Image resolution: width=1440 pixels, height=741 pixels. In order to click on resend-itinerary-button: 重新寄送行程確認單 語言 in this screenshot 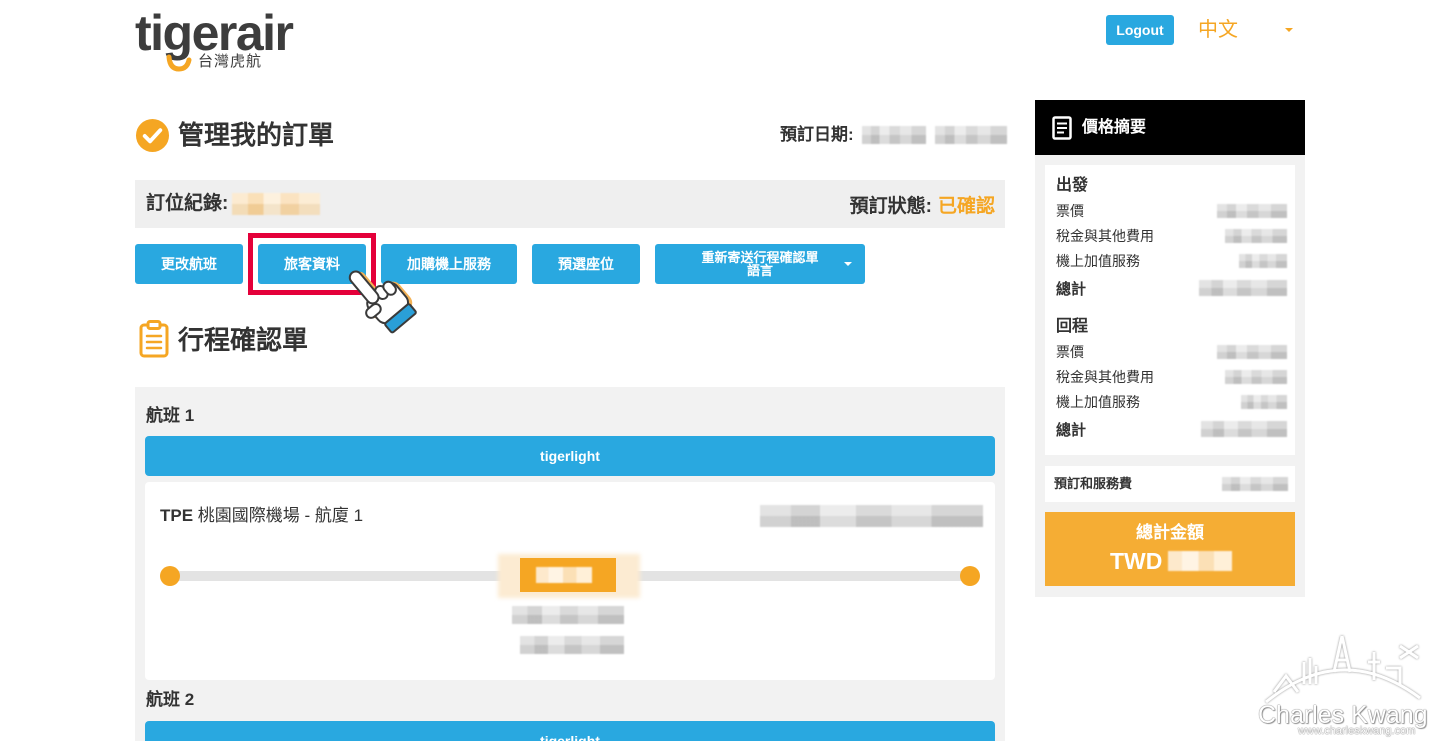, I will do `click(760, 264)`.